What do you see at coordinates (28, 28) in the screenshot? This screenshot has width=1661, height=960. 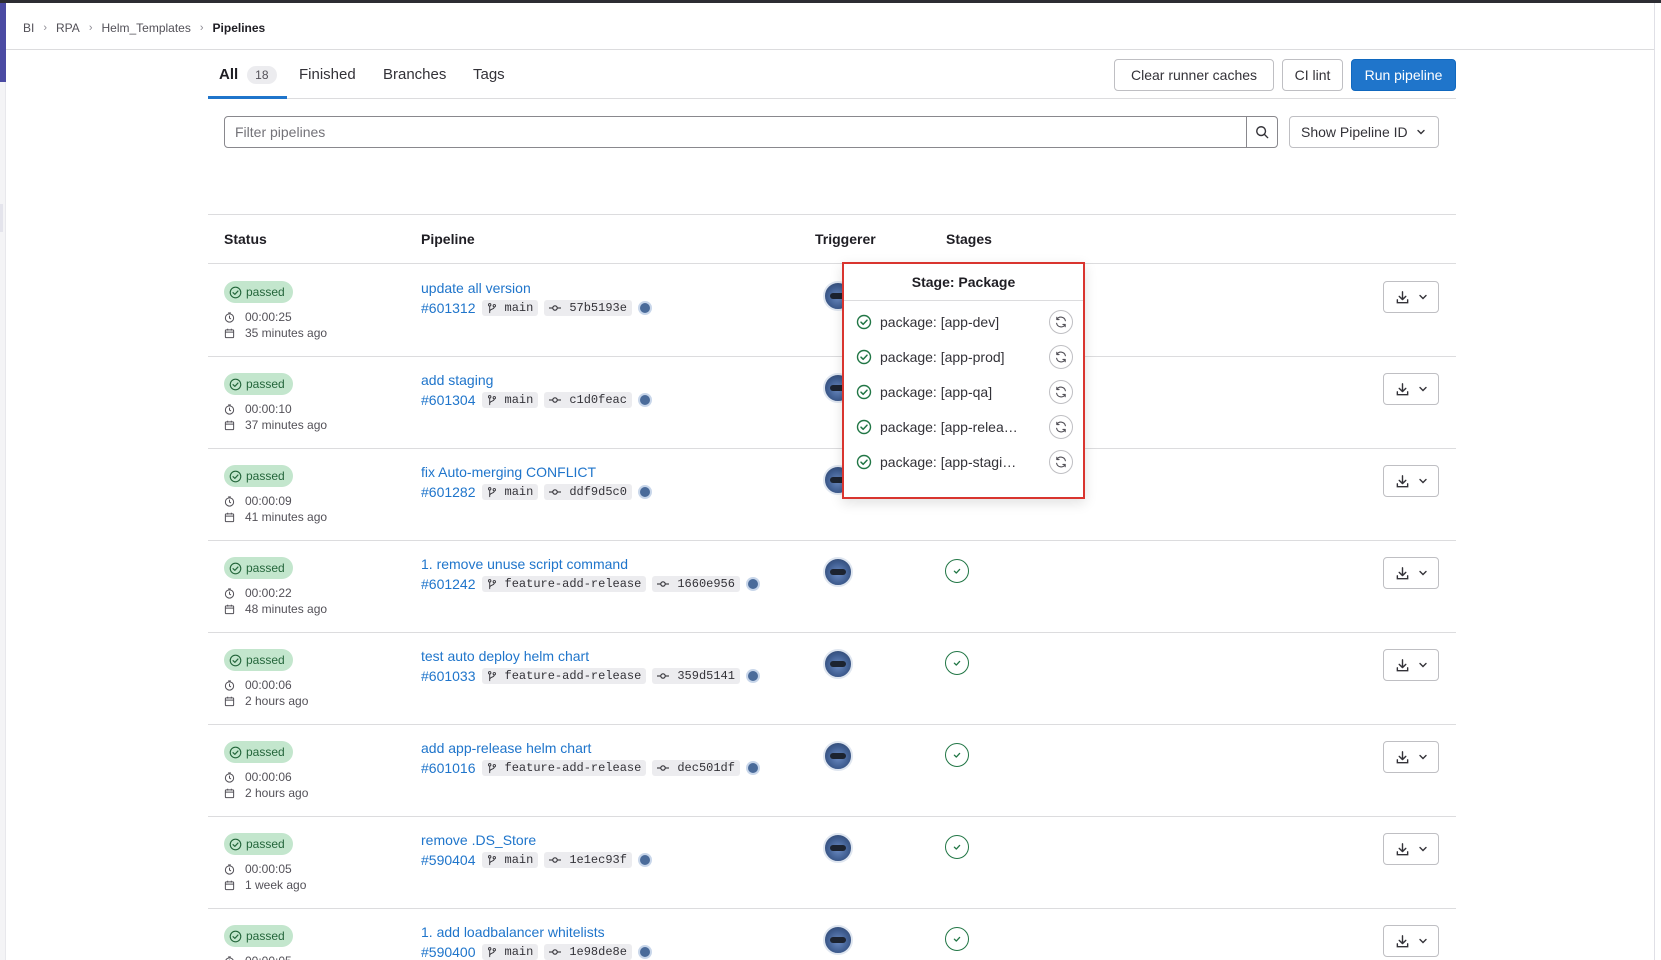 I see `breadcrumb-item-bi: BI` at bounding box center [28, 28].